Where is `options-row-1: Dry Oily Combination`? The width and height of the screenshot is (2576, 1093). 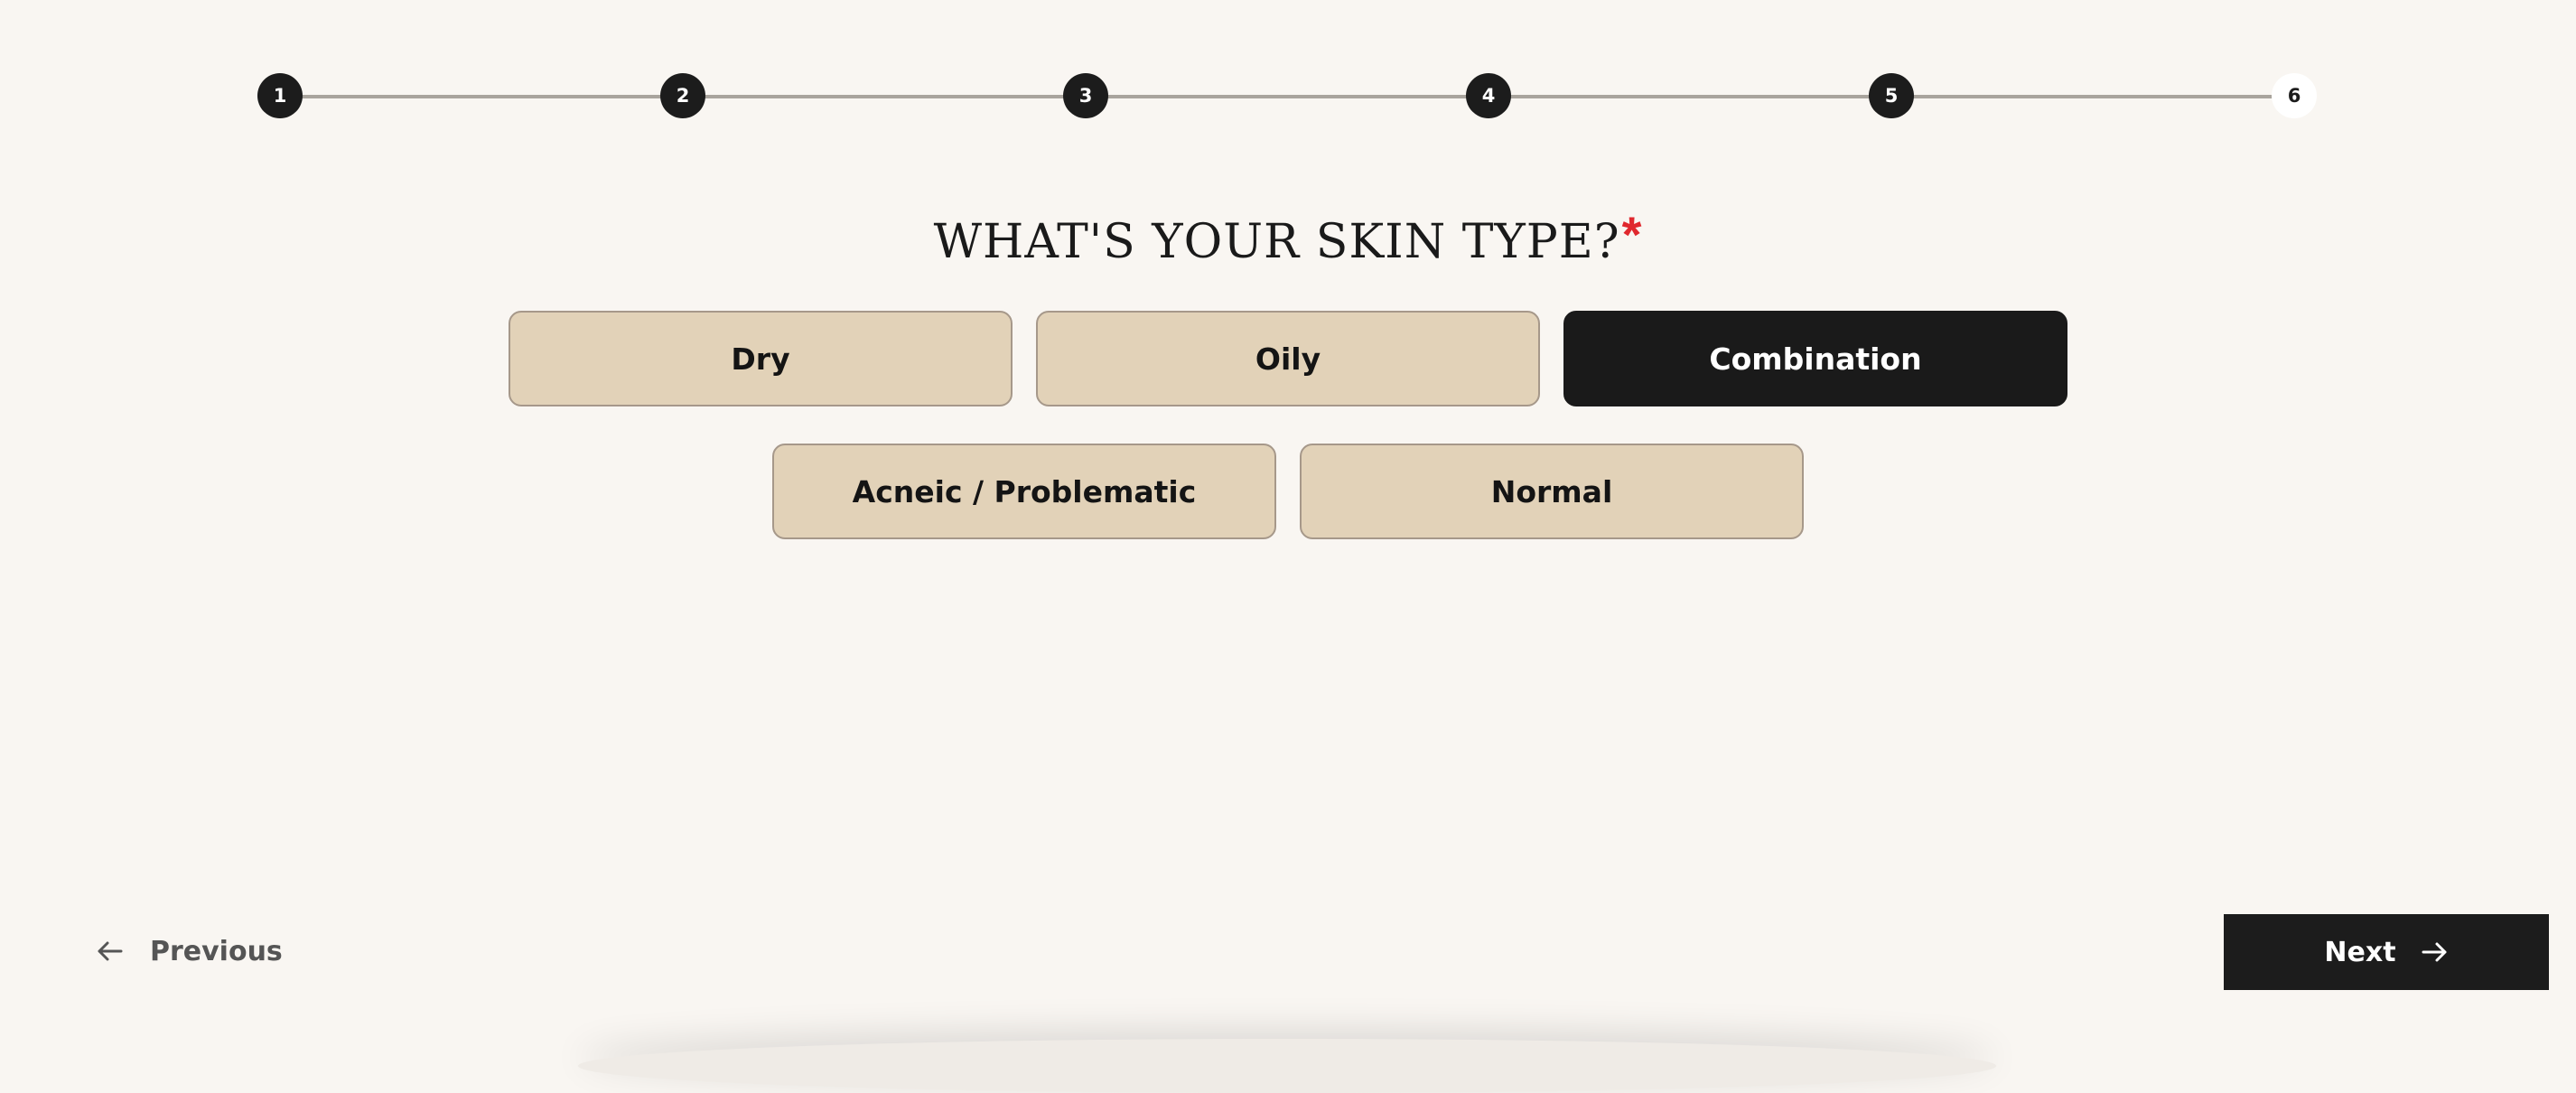
options-row-1: Dry Oily Combination is located at coordinates (1288, 359).